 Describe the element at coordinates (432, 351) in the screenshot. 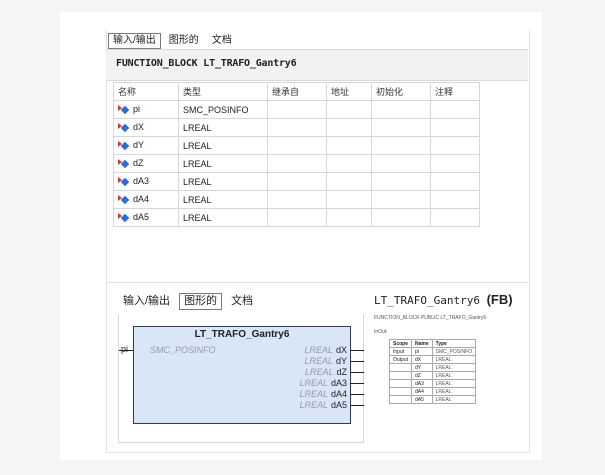

I see `table-row: Input pi SMC_POSINFO` at that location.